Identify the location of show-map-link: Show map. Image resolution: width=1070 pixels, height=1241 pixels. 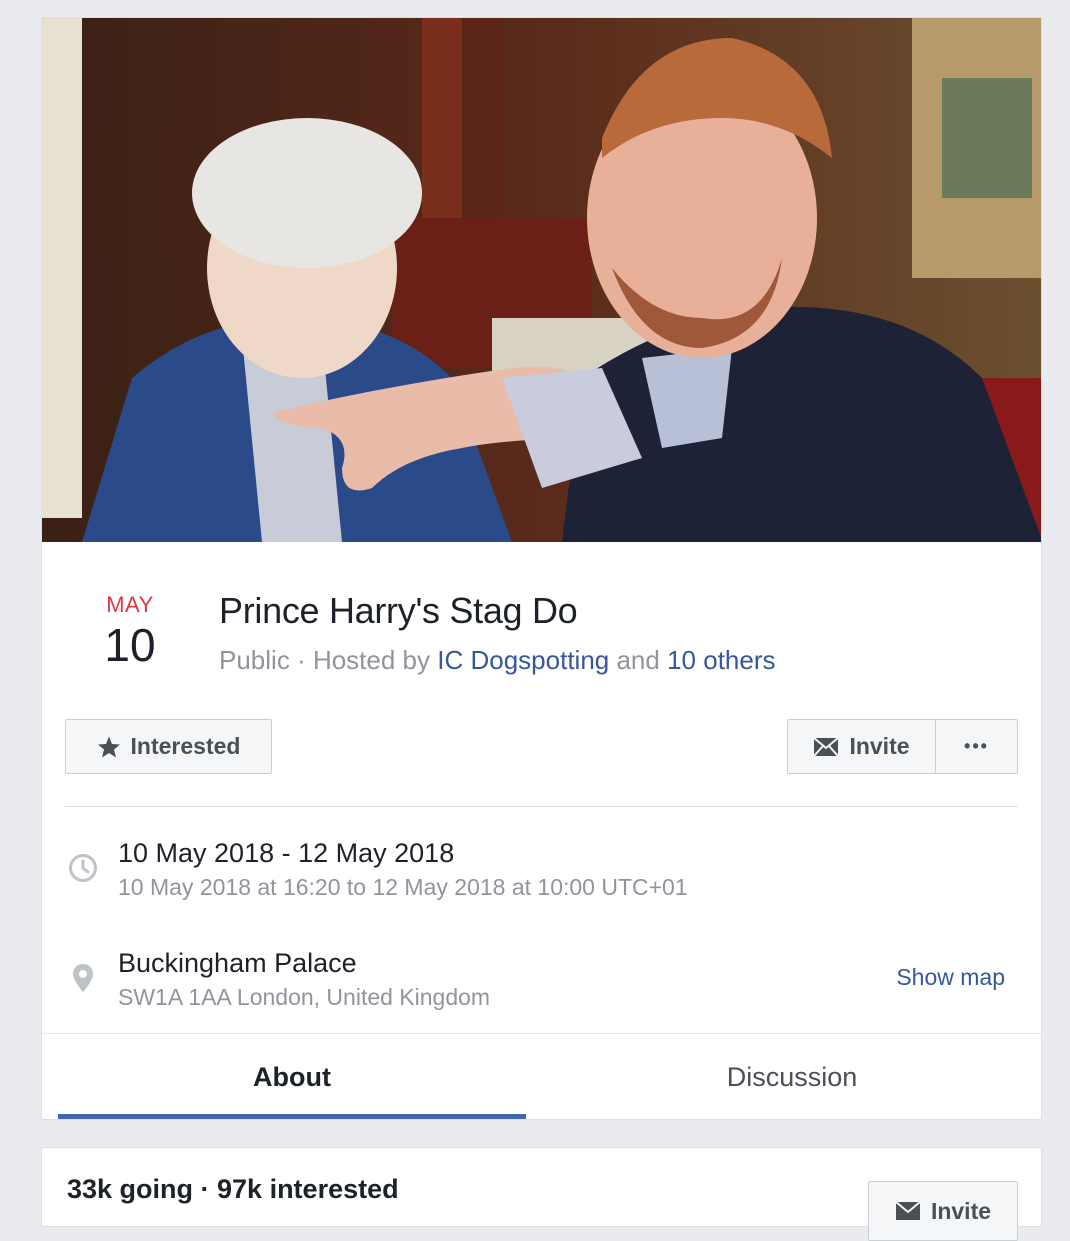
(950, 977).